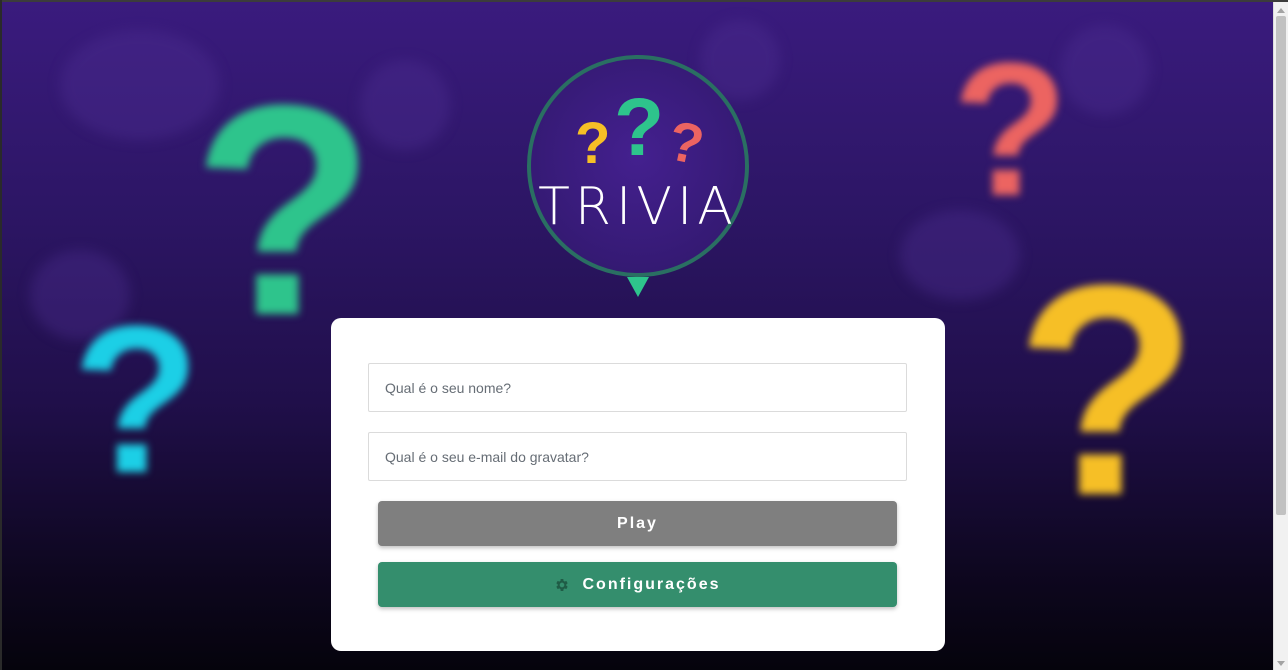 The height and width of the screenshot is (670, 1288). What do you see at coordinates (637, 456) in the screenshot?
I see `email-input` at bounding box center [637, 456].